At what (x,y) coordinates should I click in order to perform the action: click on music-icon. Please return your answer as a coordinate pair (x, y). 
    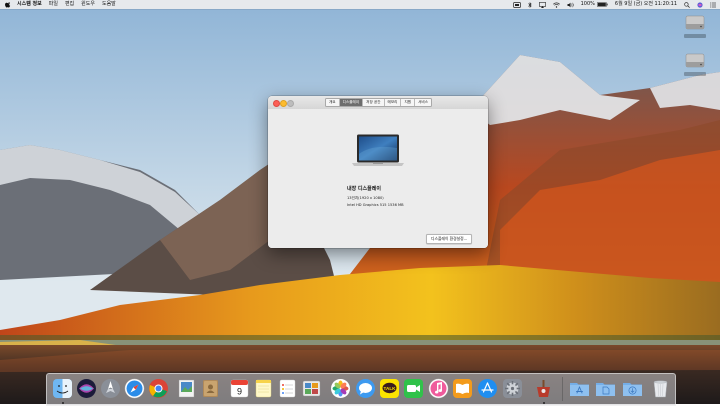
    Looking at the image, I should click on (438, 388).